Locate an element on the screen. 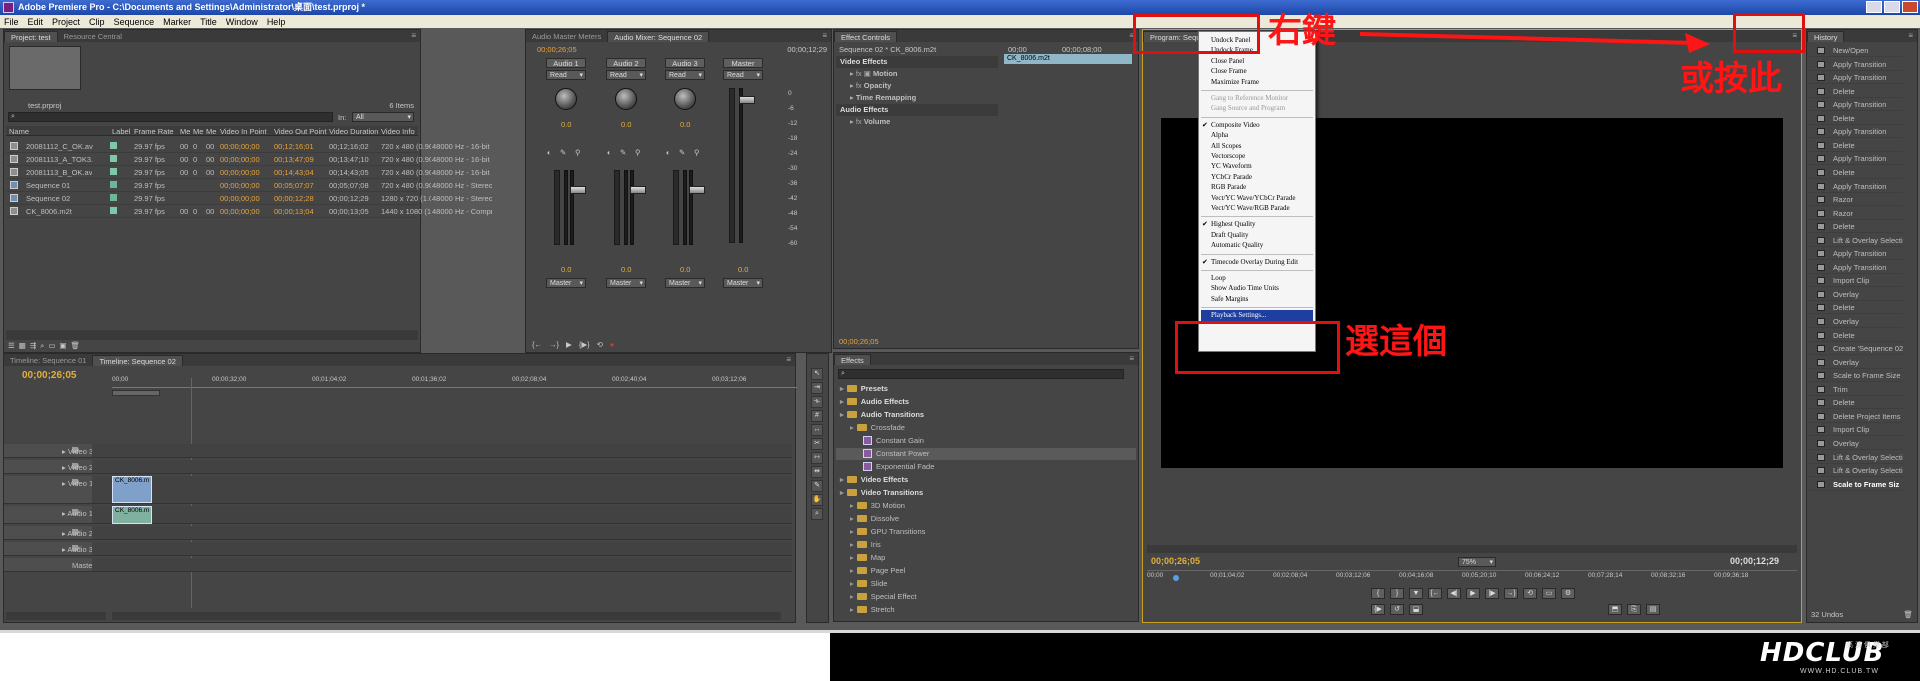  safe-margins-icon: ▭ is located at coordinates (1549, 593).